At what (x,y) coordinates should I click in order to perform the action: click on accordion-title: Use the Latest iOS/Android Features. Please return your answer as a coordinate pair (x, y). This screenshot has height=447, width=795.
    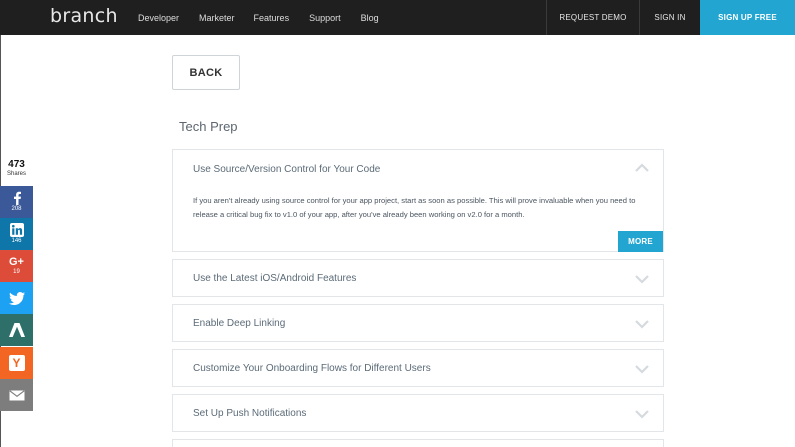
    Looking at the image, I should click on (274, 278).